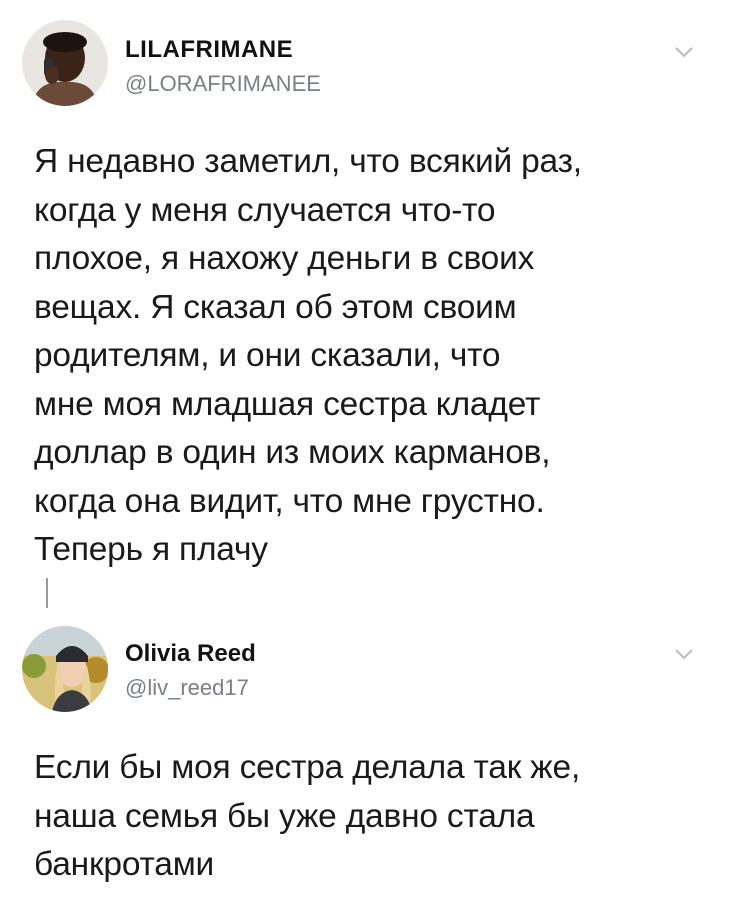 This screenshot has height=912, width=730. Describe the element at coordinates (65, 669) in the screenshot. I see `tweet-2-avatar` at that location.